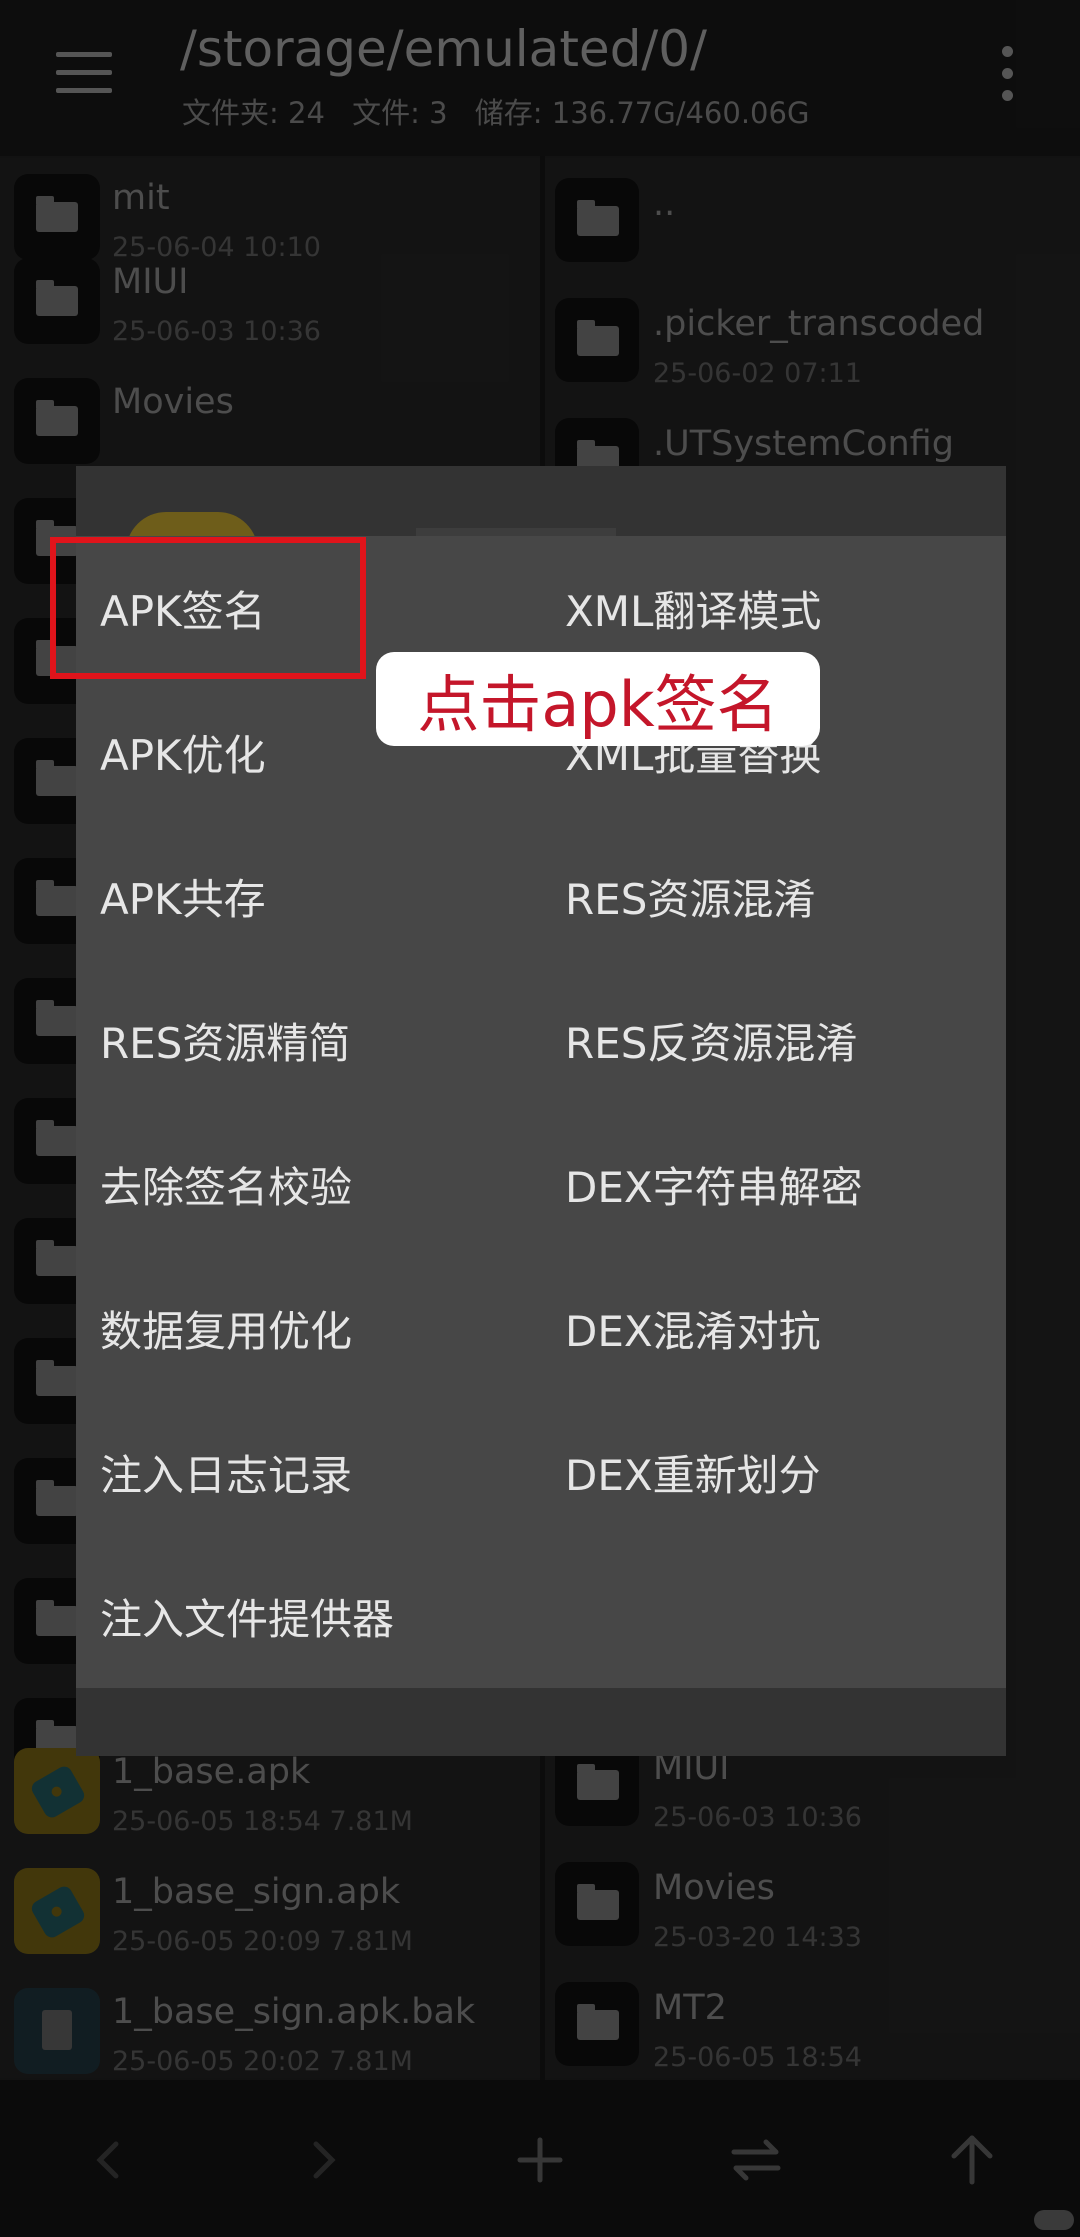  I want to click on menu-item-data-reuse-optimize: 数据复用优化, so click(310, 1328).